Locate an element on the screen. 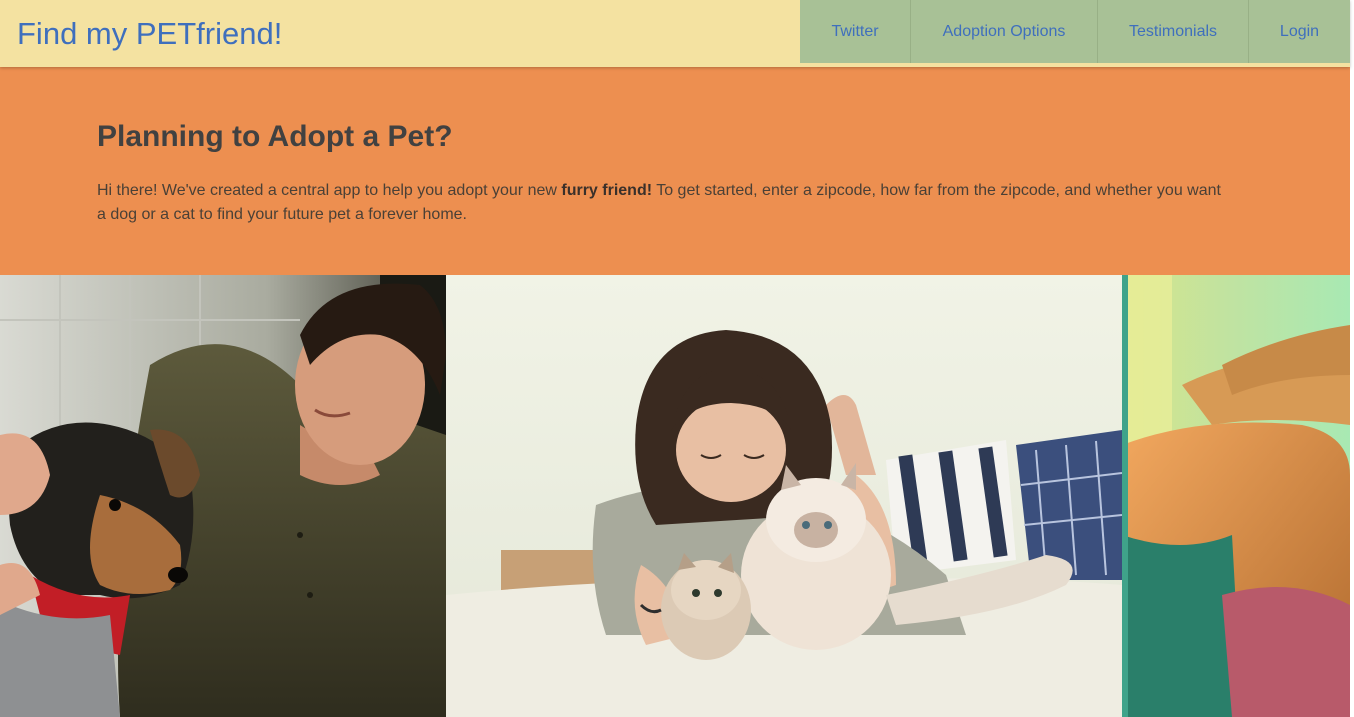 The image size is (1354, 717). photo-colorful-partial is located at coordinates (1236, 496).